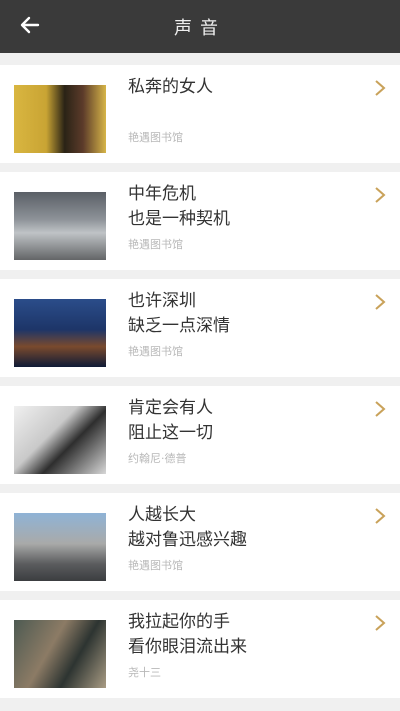  I want to click on item-title: 我拉起你的手 看你眼泪流出来, so click(248, 635).